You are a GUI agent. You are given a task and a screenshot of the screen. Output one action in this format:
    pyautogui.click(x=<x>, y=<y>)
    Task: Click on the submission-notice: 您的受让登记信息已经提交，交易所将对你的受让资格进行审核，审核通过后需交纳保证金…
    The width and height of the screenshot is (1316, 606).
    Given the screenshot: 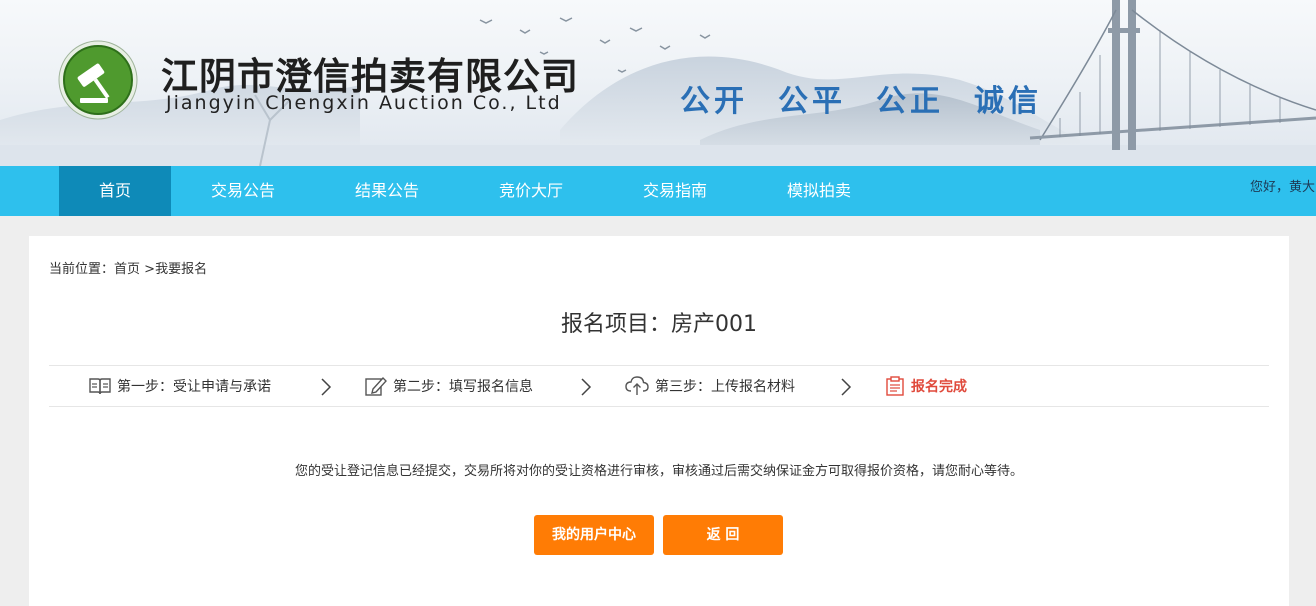 What is the action you would take?
    pyautogui.click(x=658, y=471)
    